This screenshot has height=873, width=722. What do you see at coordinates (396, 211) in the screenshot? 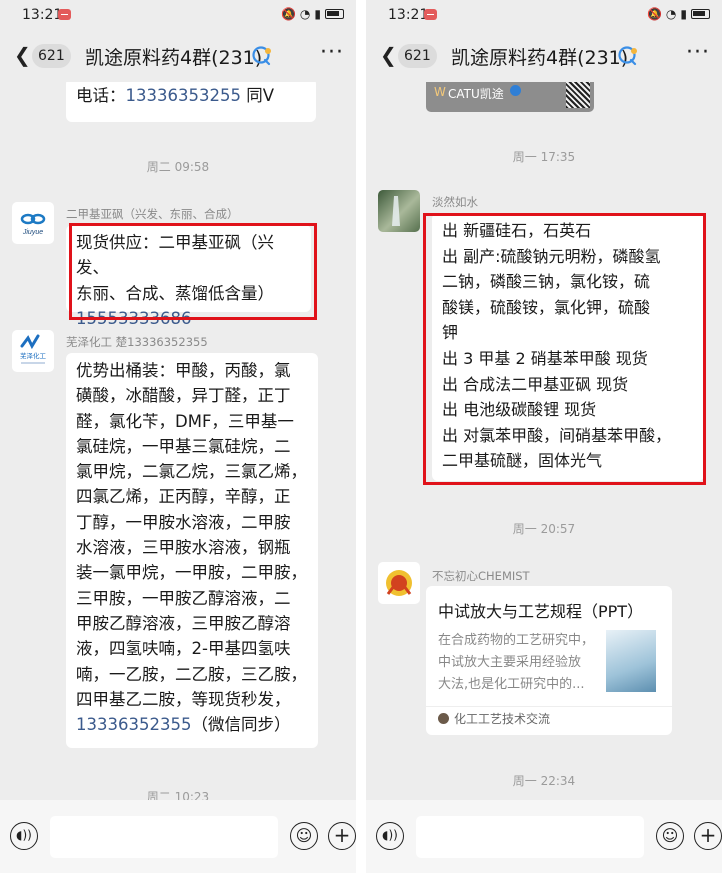
I see `waterfall-photo-icon` at bounding box center [396, 211].